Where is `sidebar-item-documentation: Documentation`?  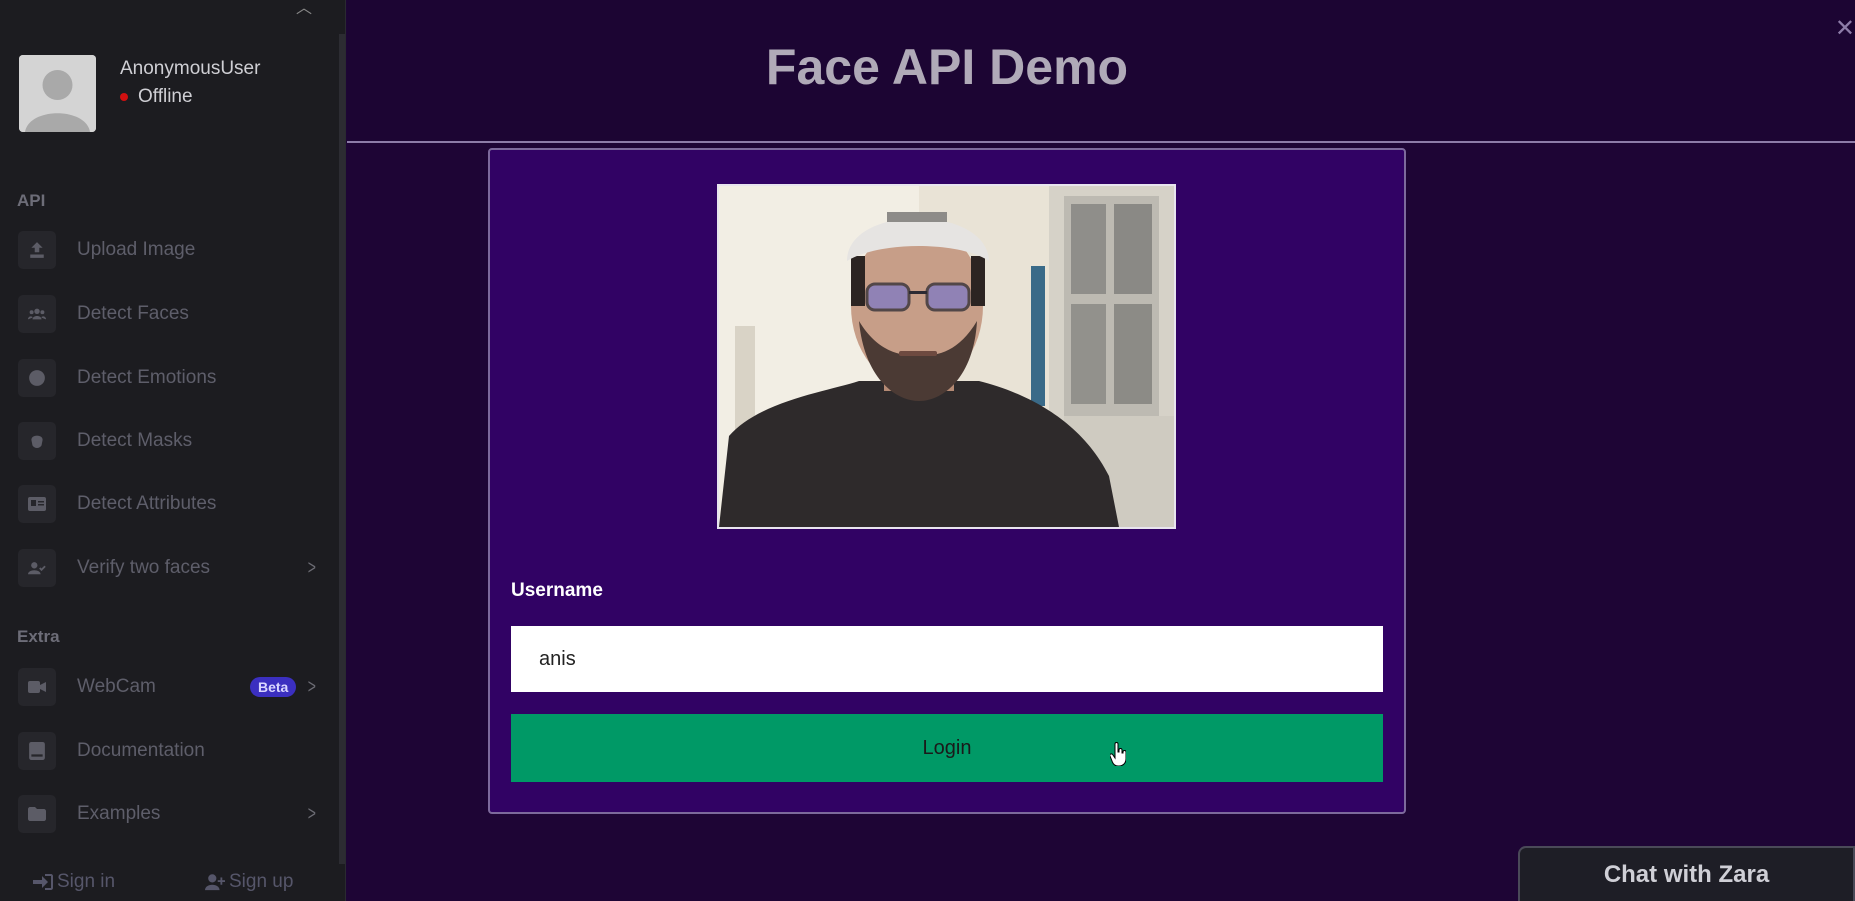
sidebar-item-documentation: Documentation is located at coordinates (170, 751).